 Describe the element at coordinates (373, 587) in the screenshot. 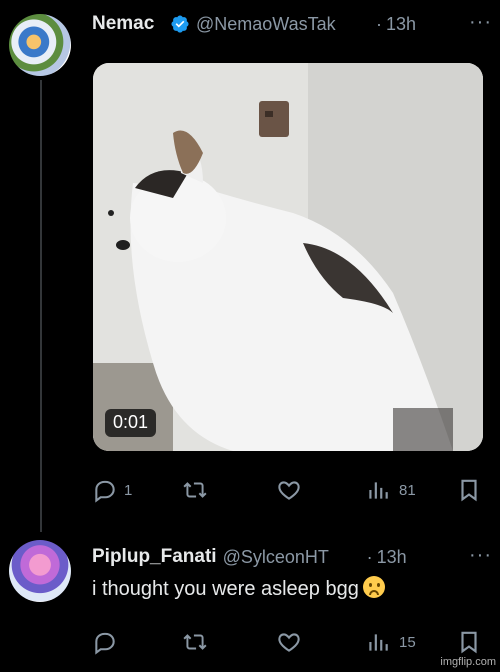

I see `frowning-face-icon` at that location.